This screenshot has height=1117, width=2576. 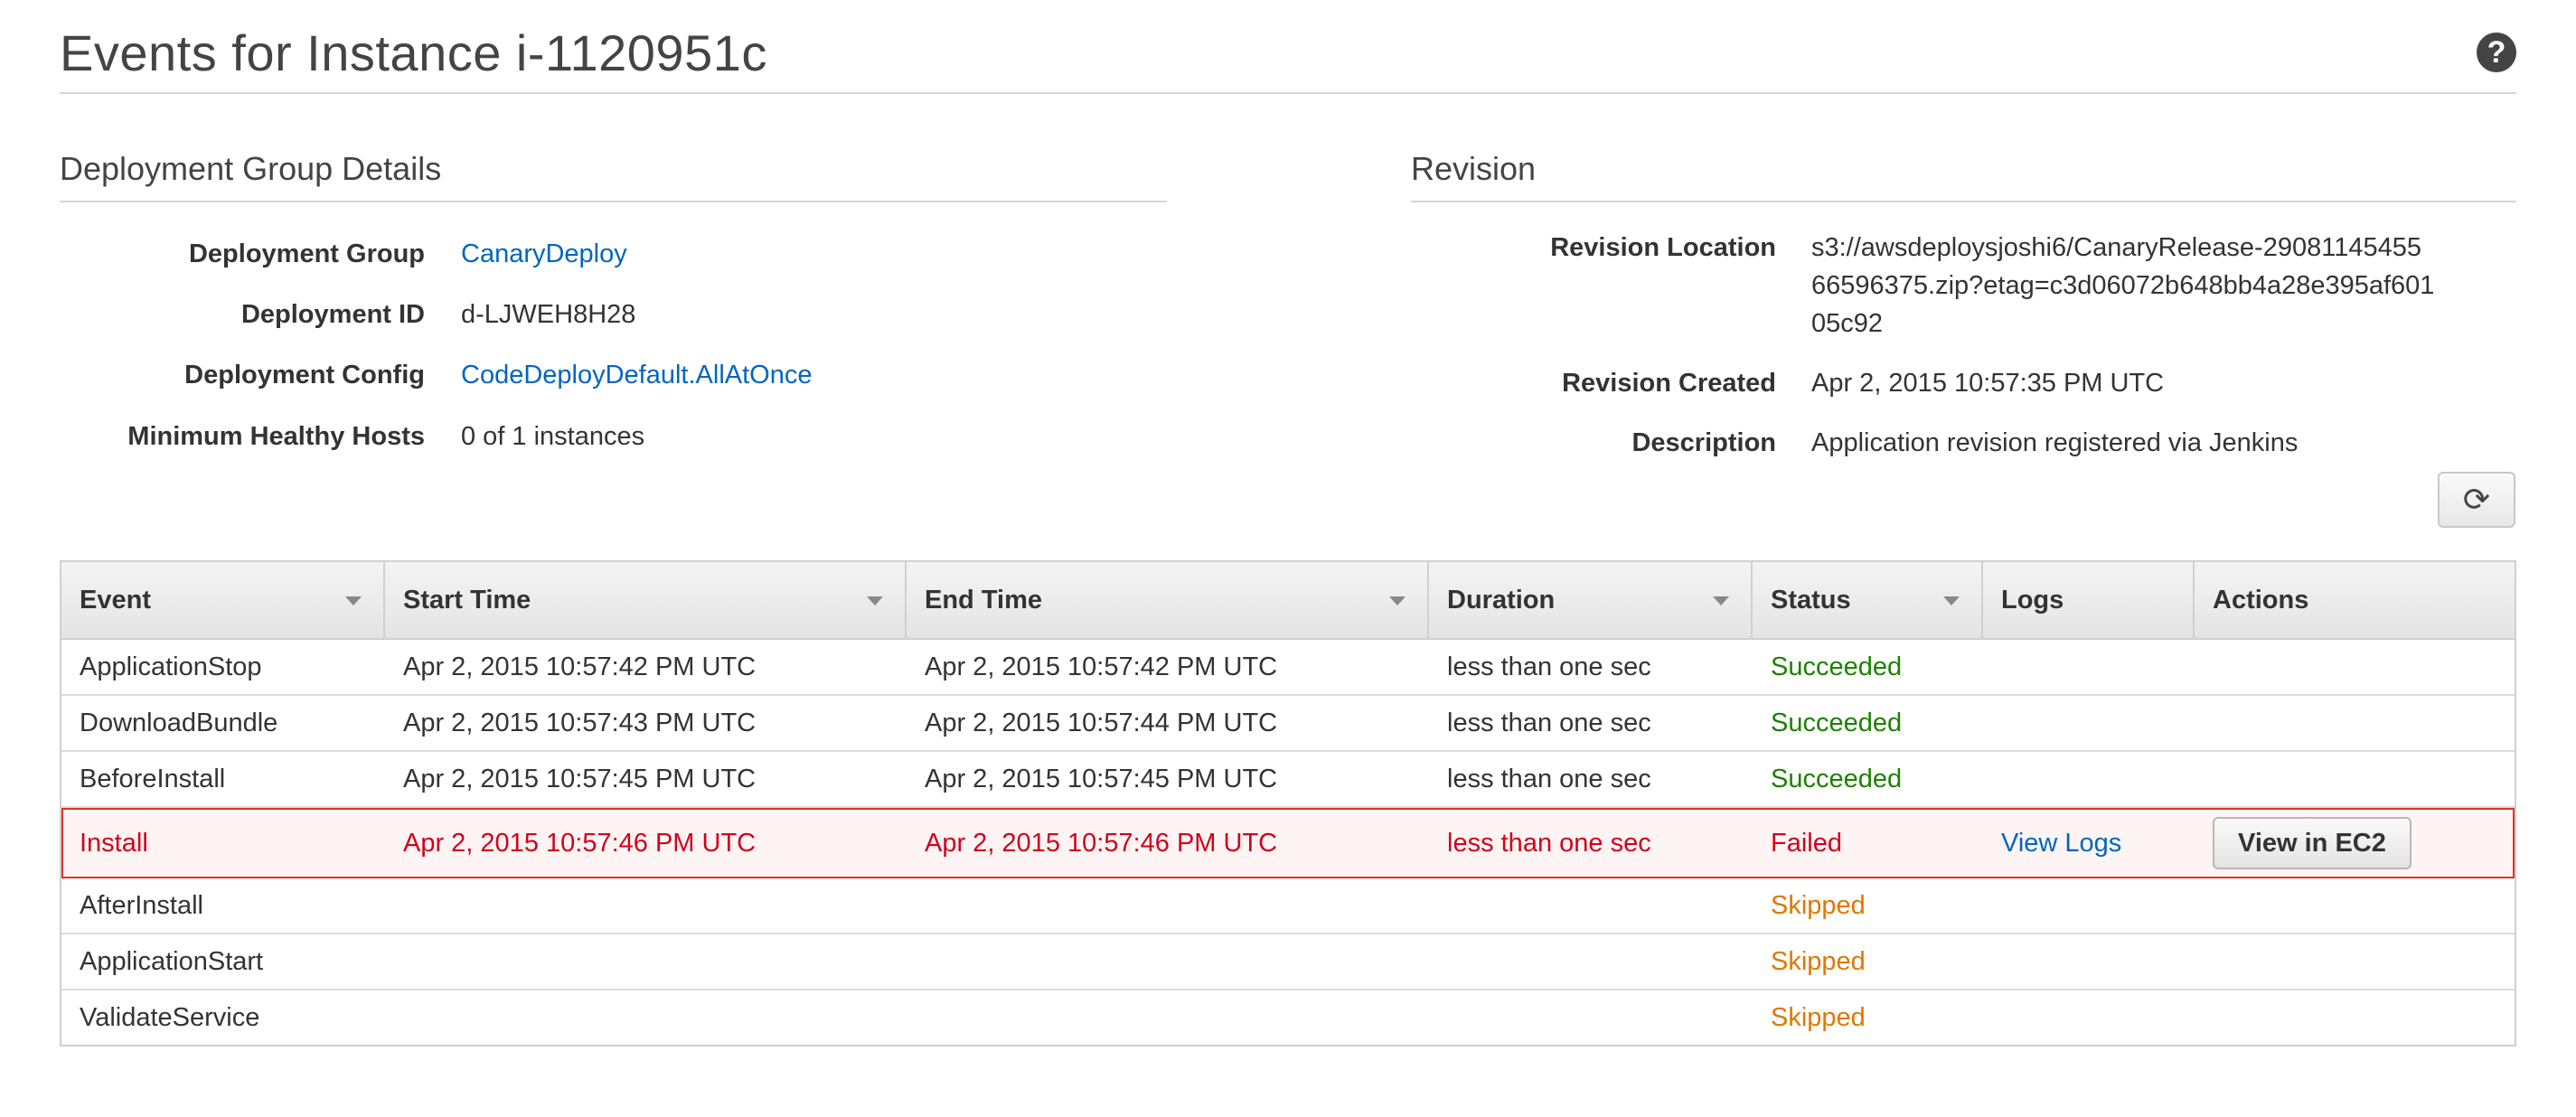 I want to click on deployment-id-label: Deployment ID, so click(x=333, y=314).